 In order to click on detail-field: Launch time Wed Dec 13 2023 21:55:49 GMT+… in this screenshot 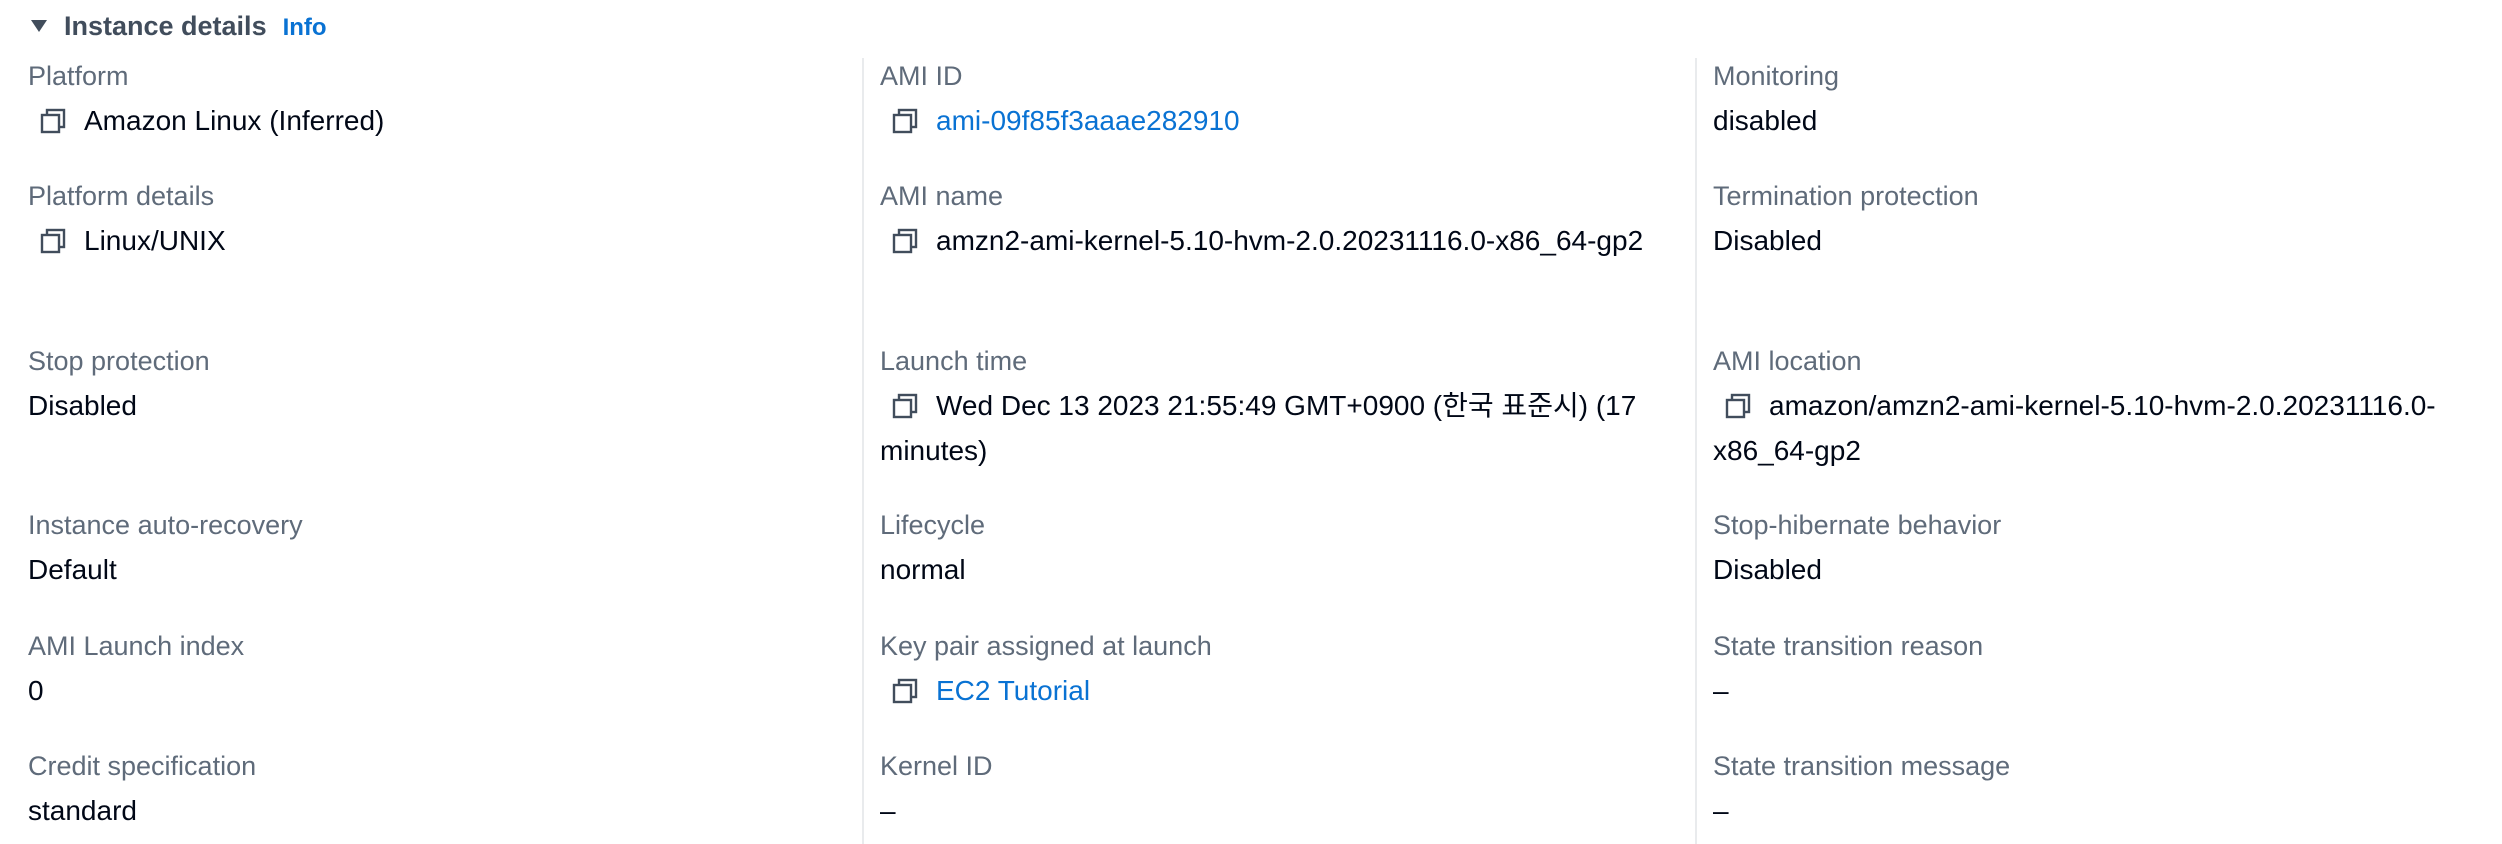, I will do `click(1265, 408)`.